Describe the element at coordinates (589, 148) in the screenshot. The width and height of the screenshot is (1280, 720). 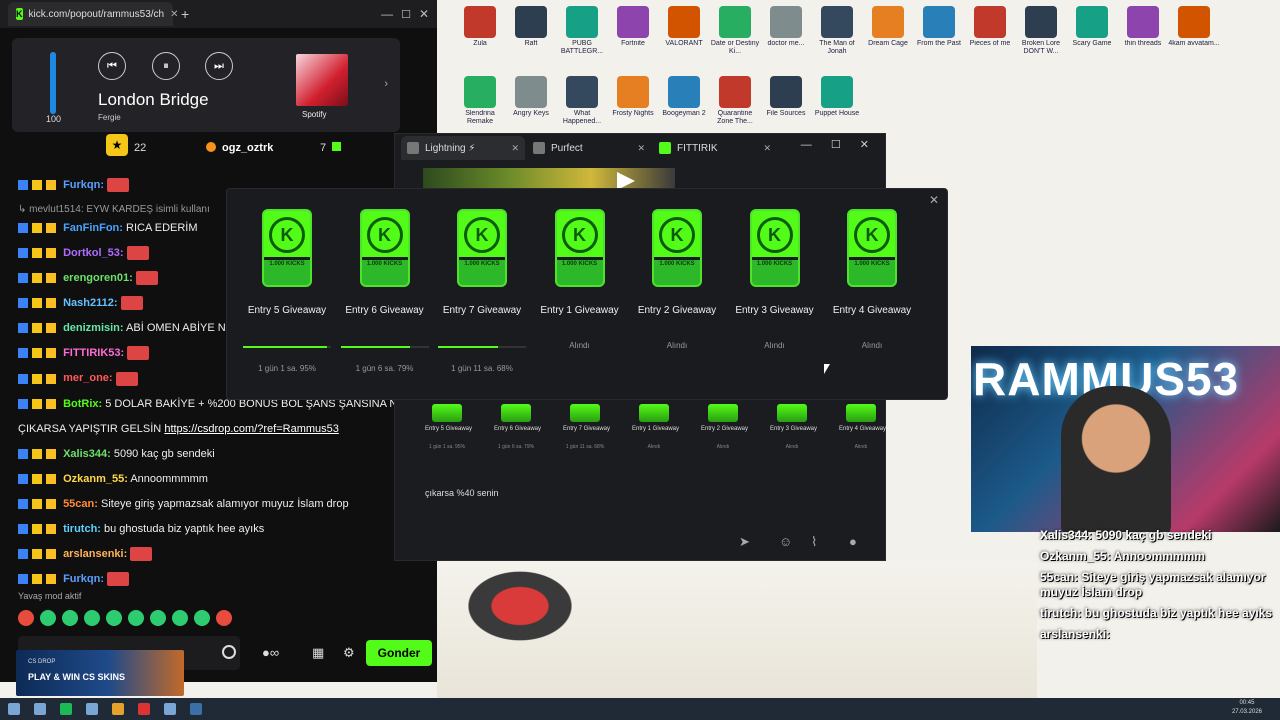
I see `tab-purfect: Purfect ✕` at that location.